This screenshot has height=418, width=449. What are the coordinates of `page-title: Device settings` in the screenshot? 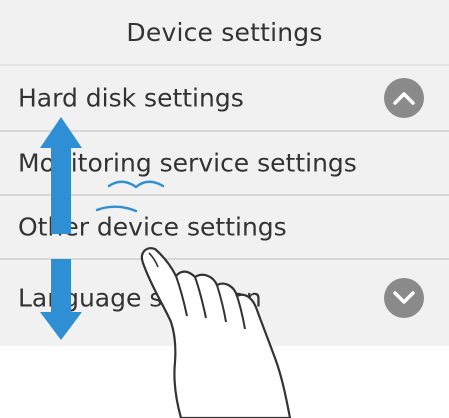 It's located at (224, 32).